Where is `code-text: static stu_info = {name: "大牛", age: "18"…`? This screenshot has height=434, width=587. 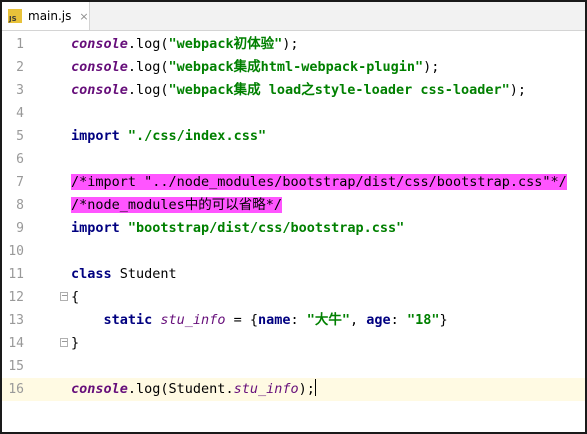 code-text: static stu_info = {name: "大牛", age: "18"… is located at coordinates (259, 320).